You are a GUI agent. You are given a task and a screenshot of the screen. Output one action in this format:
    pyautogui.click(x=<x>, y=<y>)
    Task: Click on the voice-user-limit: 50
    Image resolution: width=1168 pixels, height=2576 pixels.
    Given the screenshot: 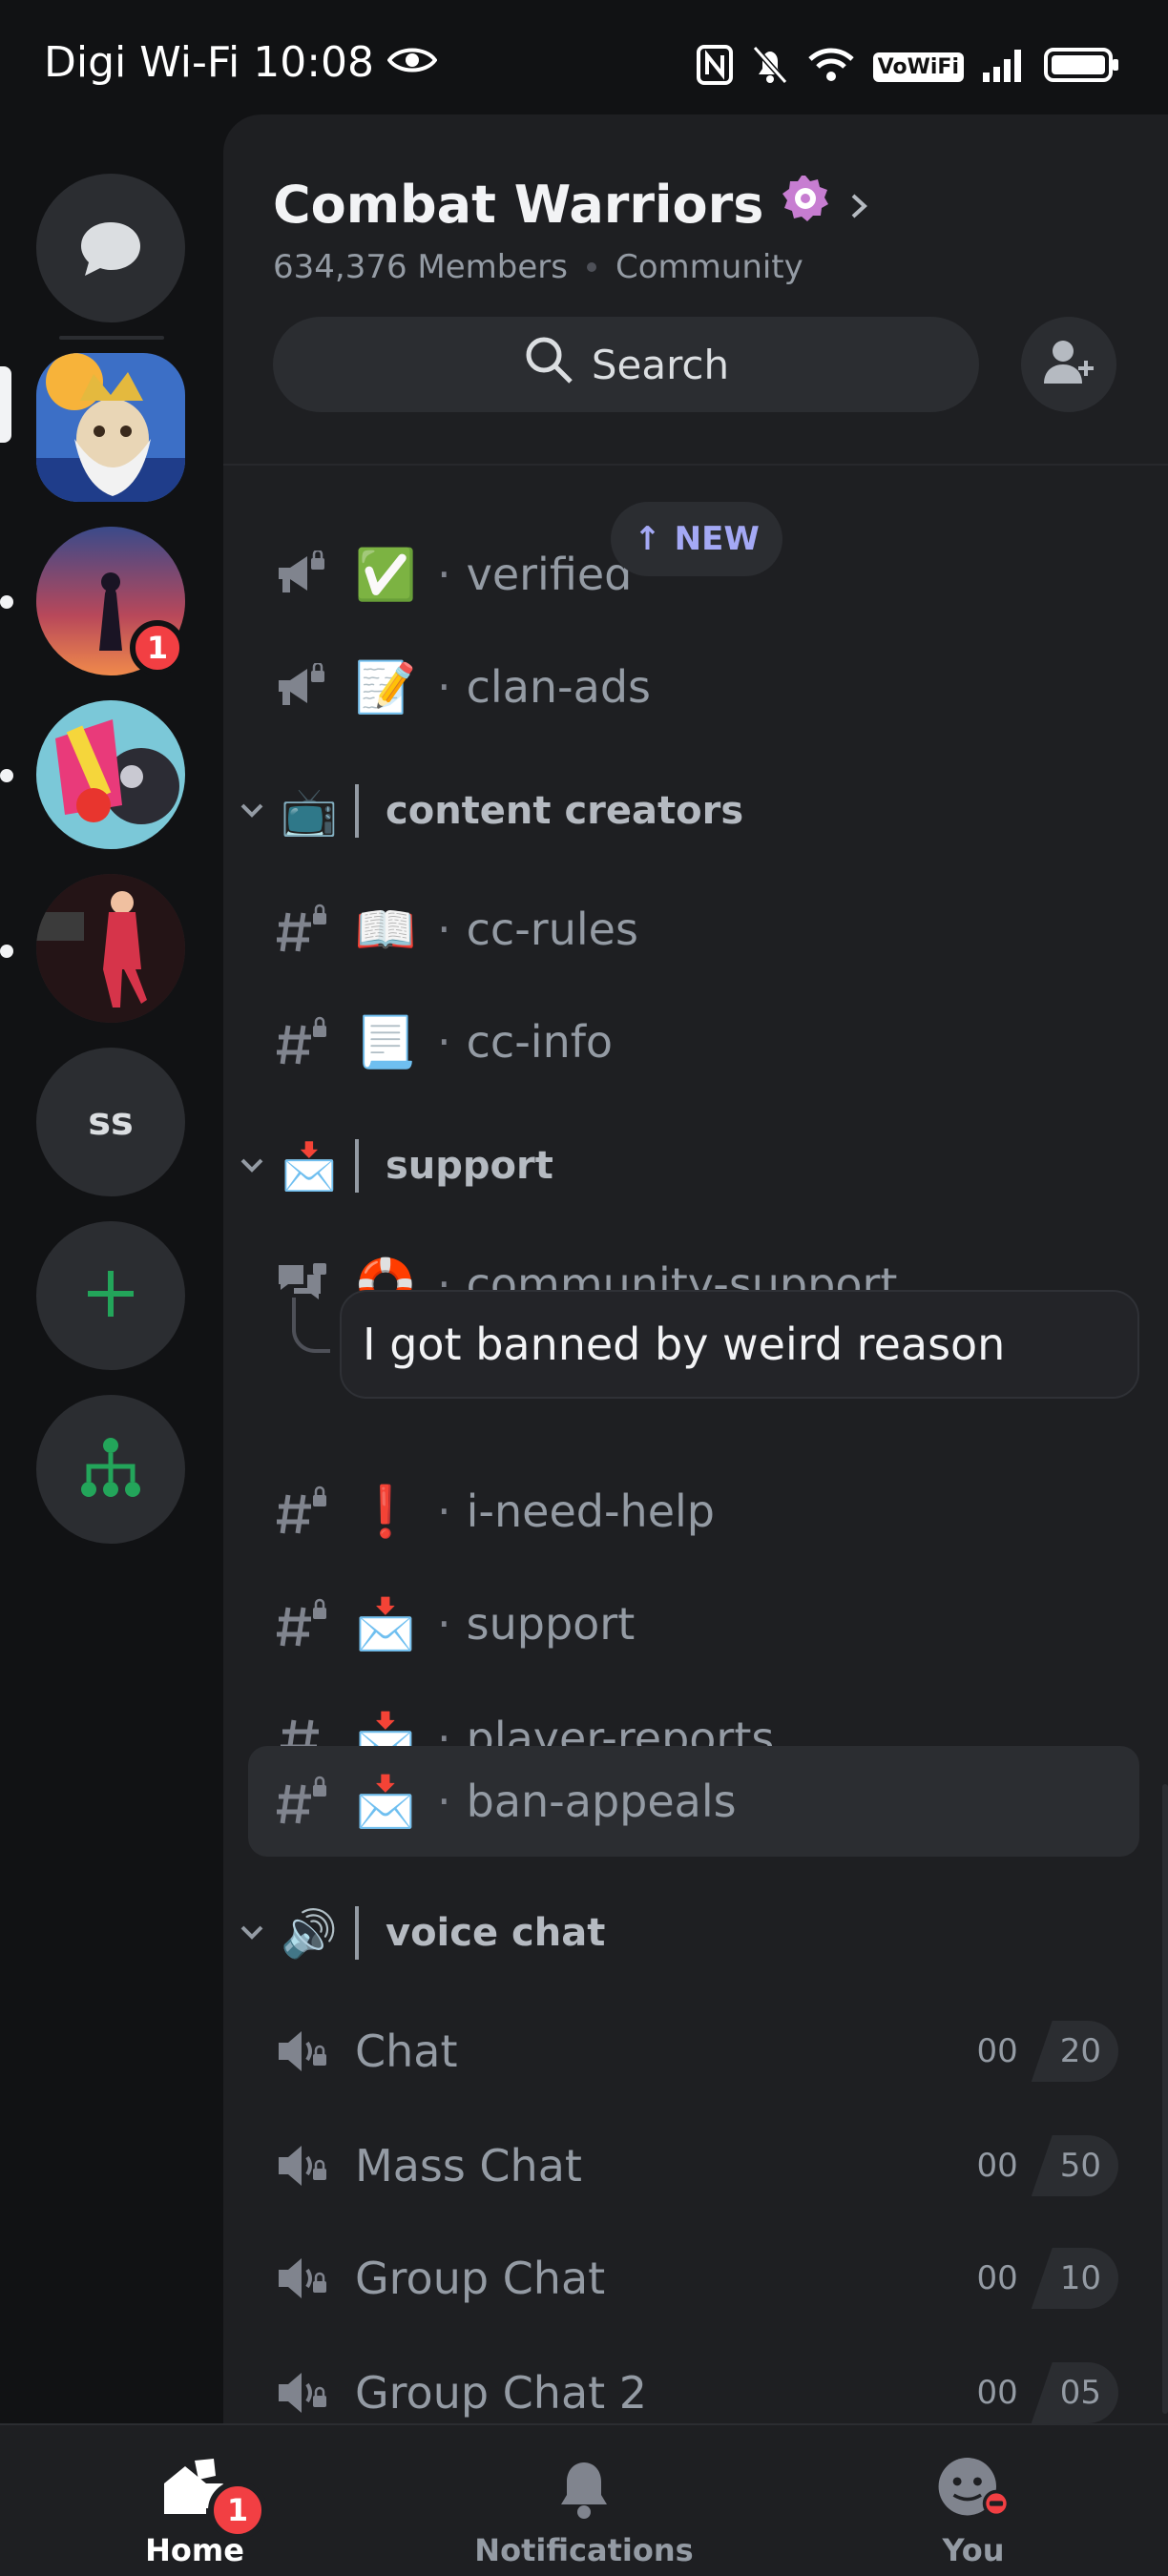 What is the action you would take?
    pyautogui.click(x=1074, y=2165)
    